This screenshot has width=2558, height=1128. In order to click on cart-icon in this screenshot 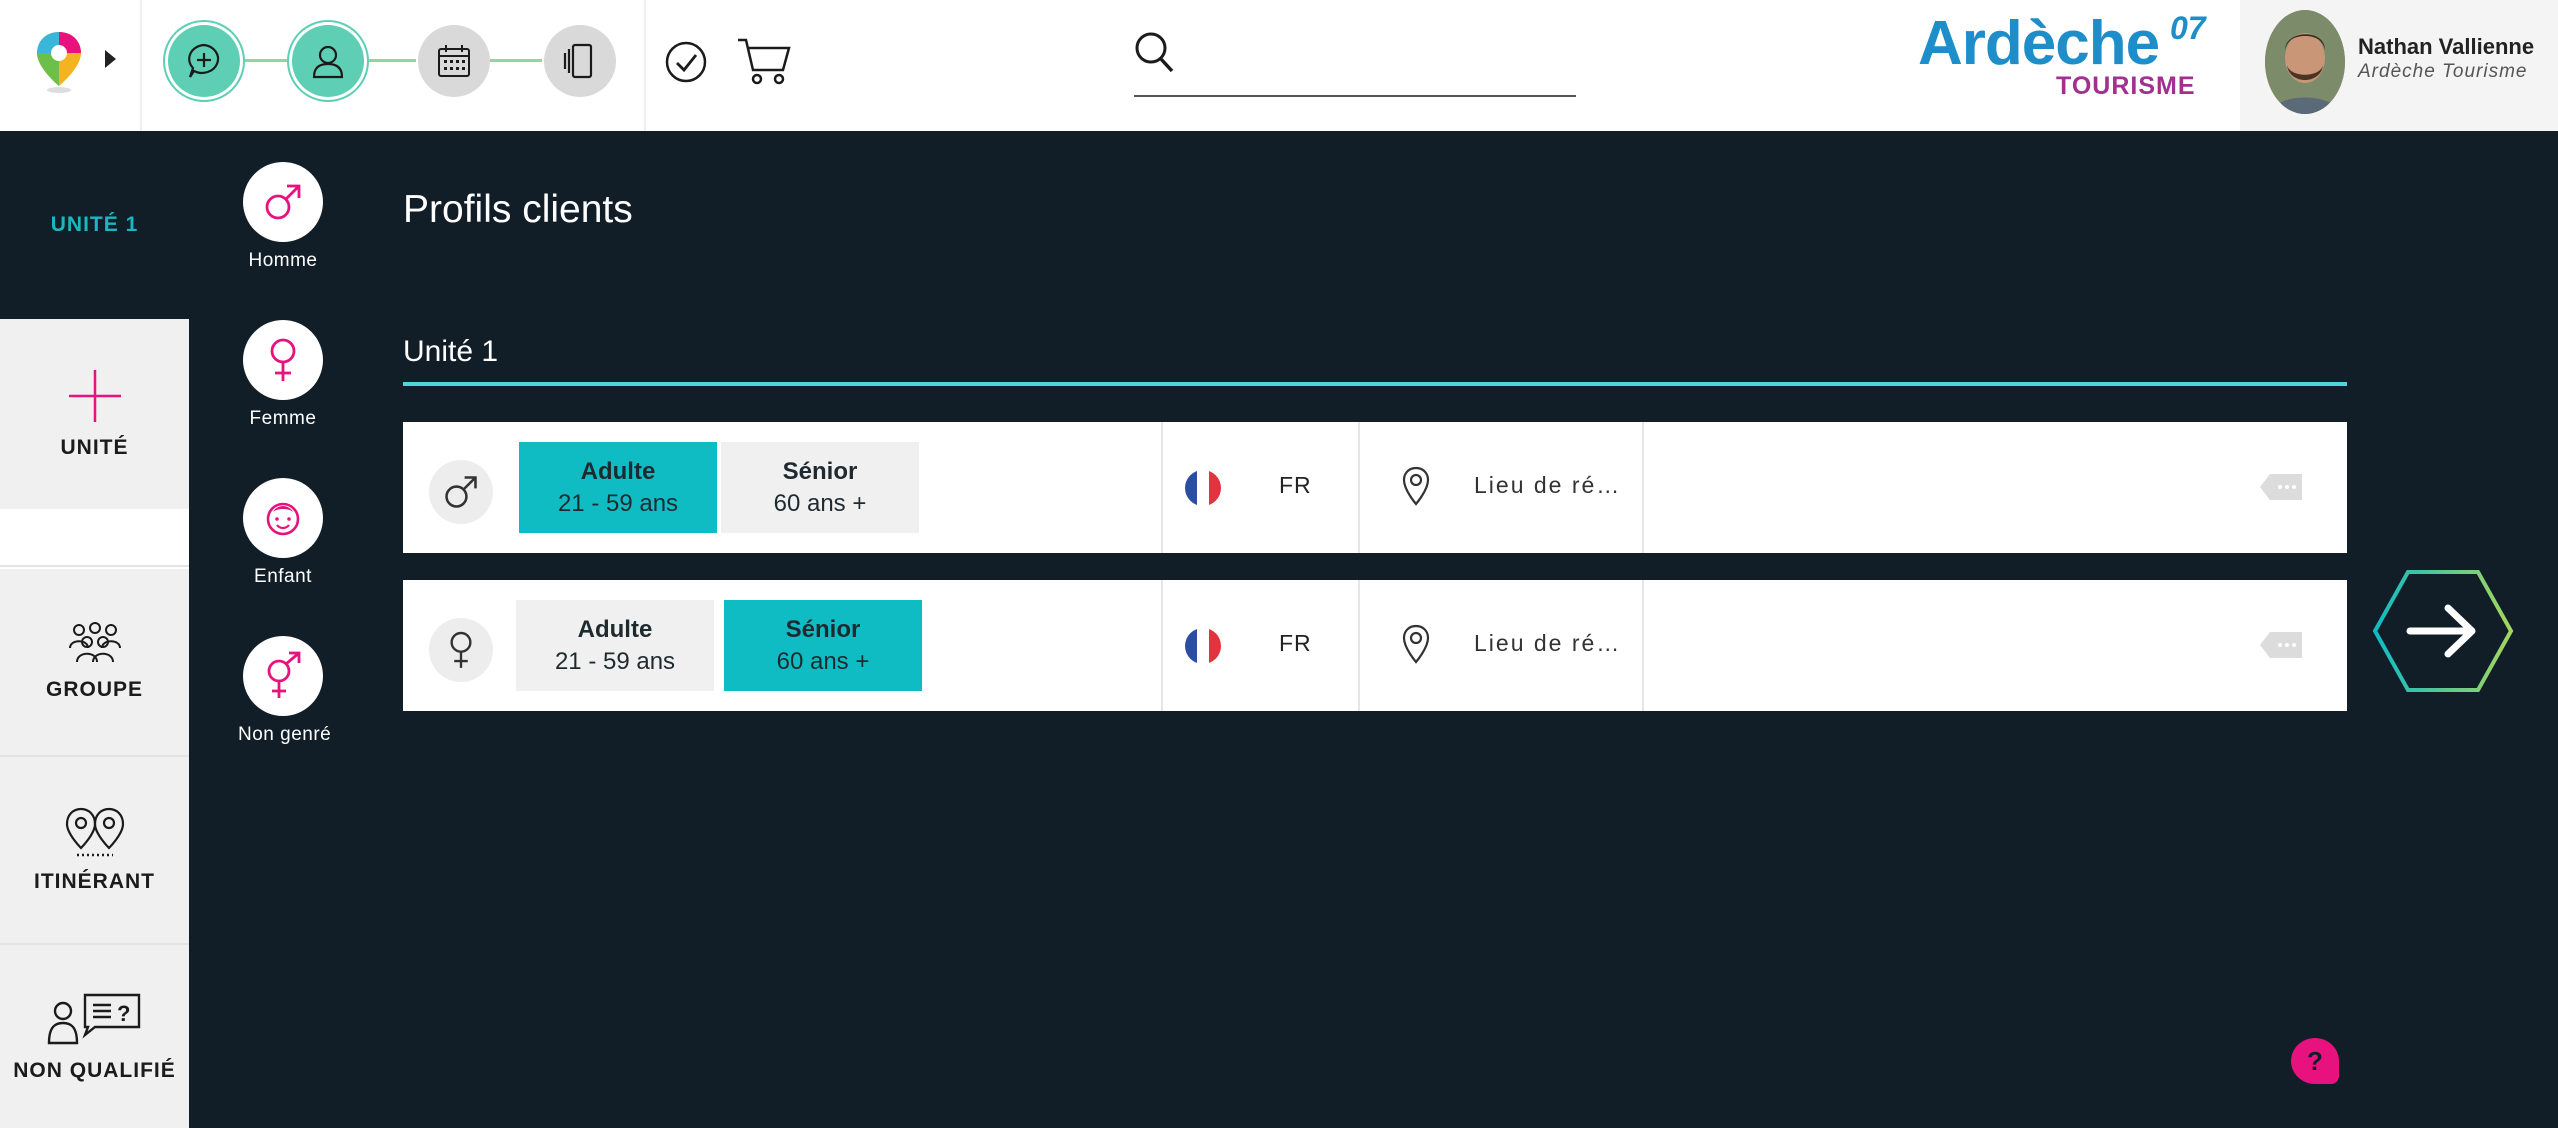, I will do `click(764, 61)`.